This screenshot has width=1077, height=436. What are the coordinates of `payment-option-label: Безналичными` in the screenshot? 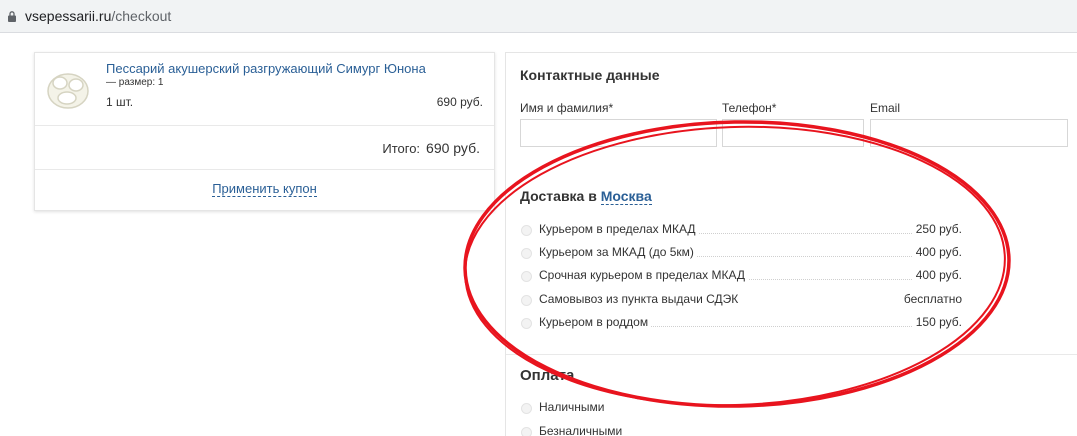 It's located at (582, 430).